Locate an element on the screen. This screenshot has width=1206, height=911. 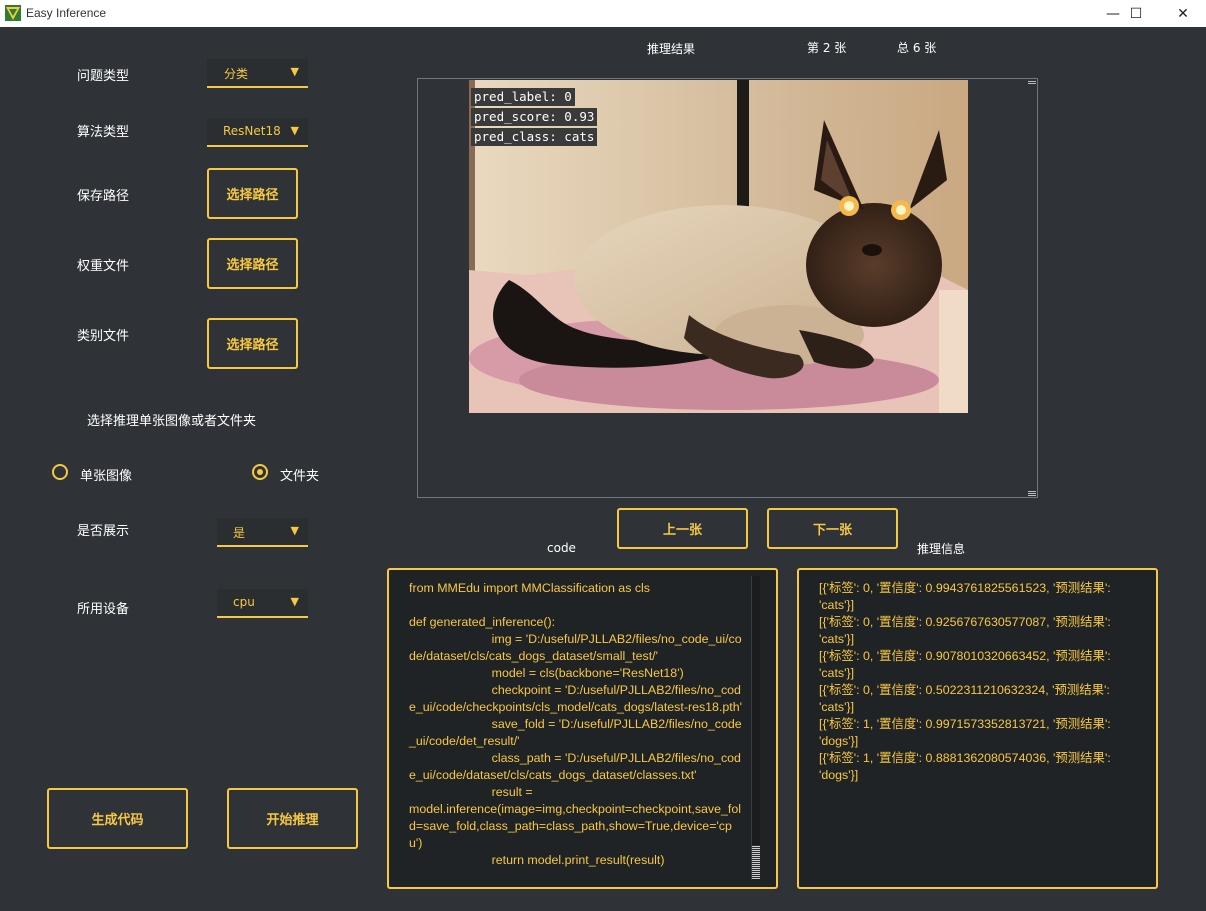
radio-single-image is located at coordinates (60, 472).